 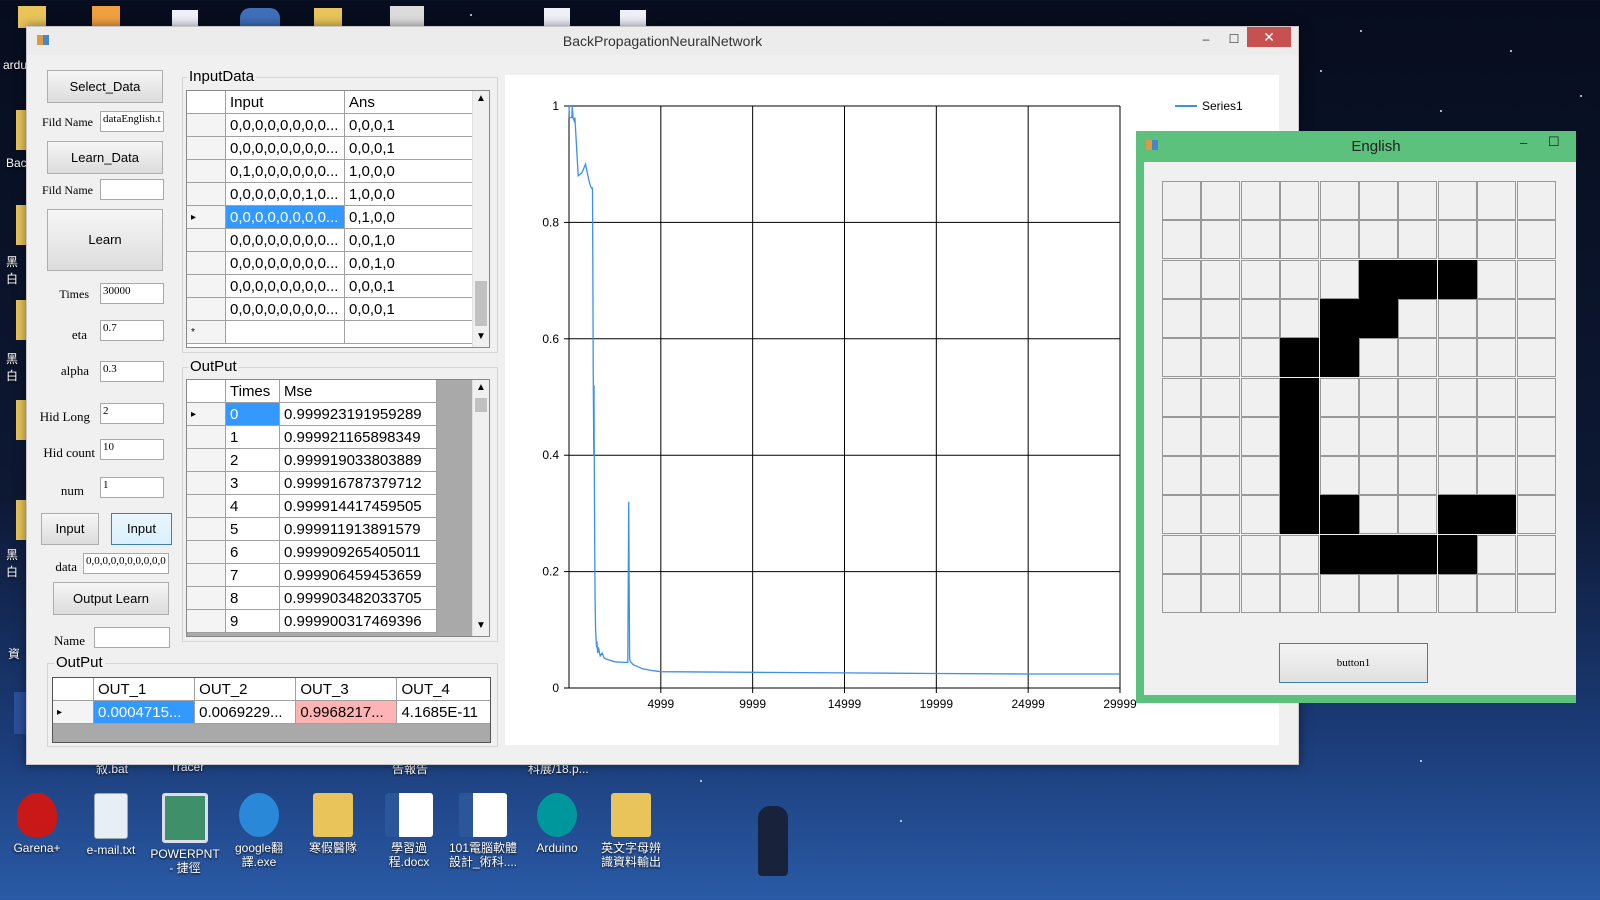 What do you see at coordinates (358, 506) in the screenshot?
I see `mse-cell: 0.999914417459505` at bounding box center [358, 506].